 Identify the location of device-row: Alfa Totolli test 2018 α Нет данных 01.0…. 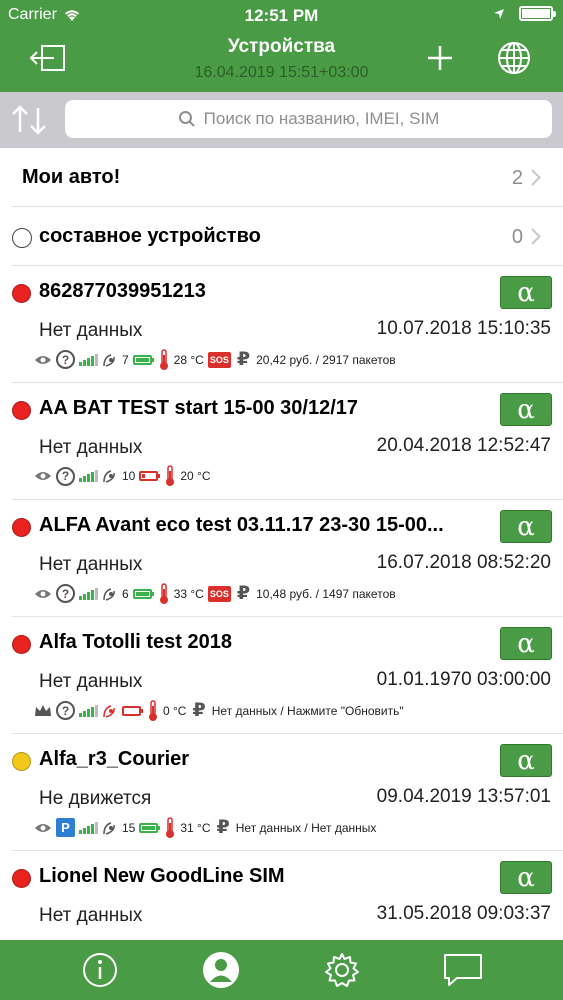
(287, 675).